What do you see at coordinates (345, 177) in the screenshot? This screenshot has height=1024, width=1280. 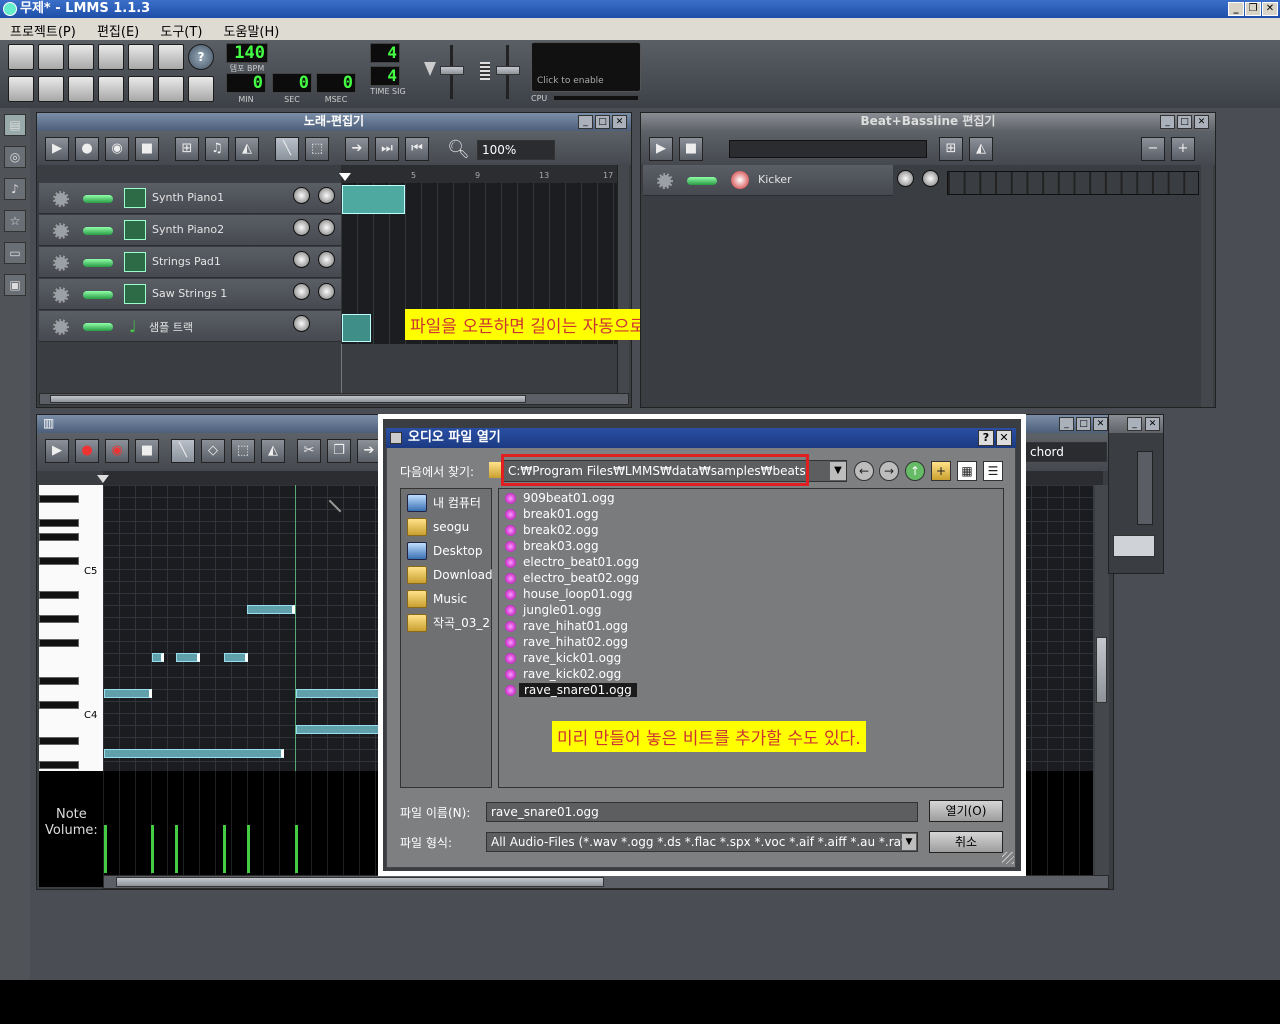 I see `playhead-marker` at bounding box center [345, 177].